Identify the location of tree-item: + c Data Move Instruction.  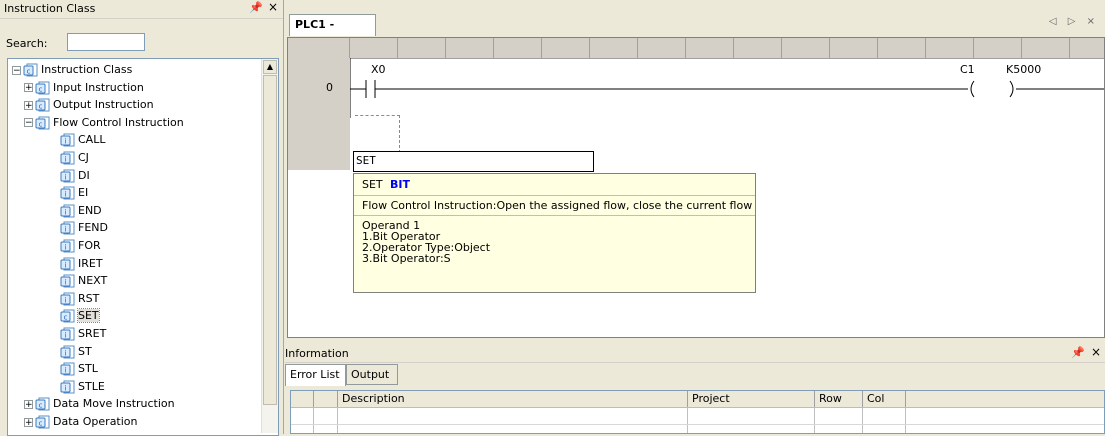
(99, 404).